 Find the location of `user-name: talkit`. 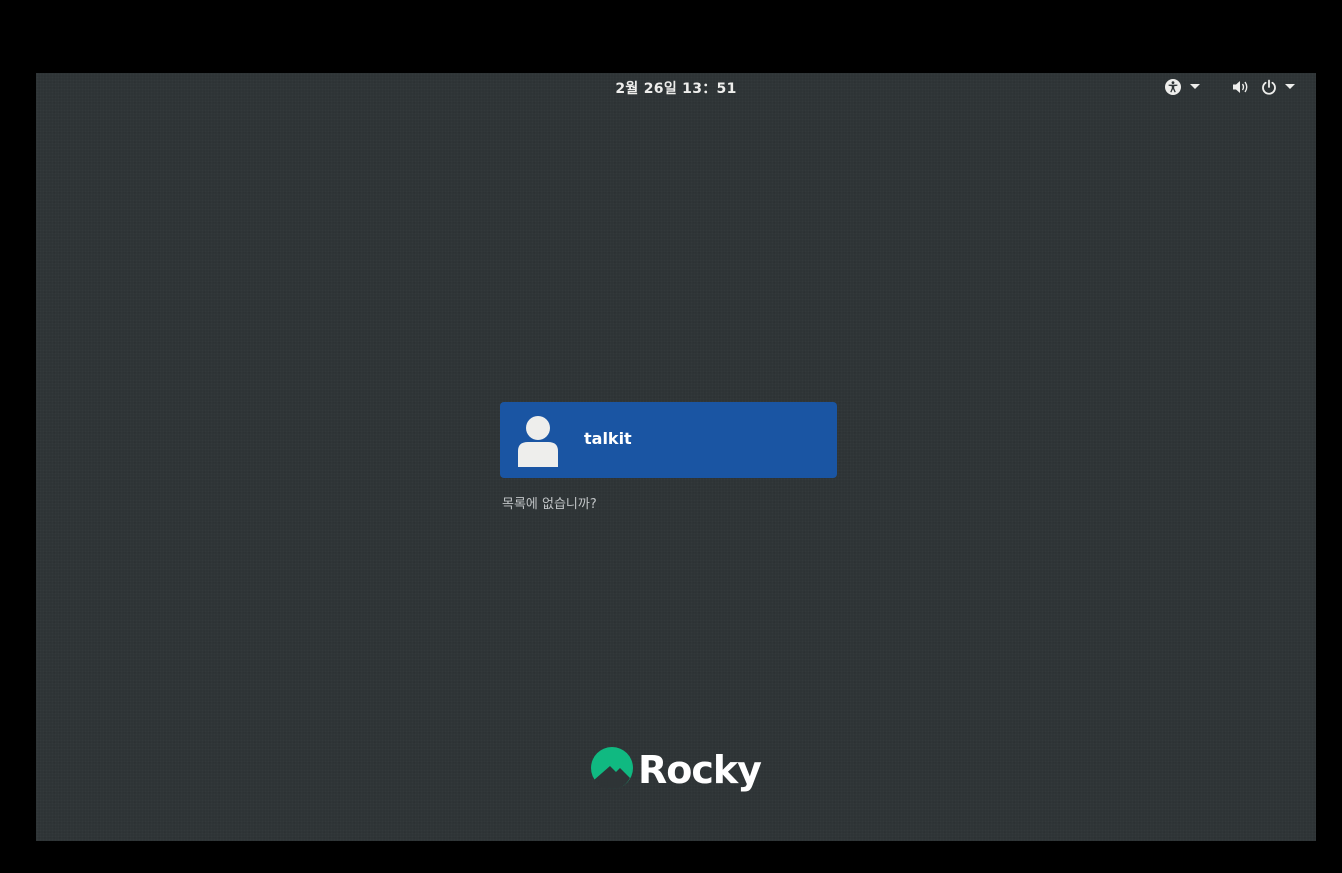

user-name: talkit is located at coordinates (608, 438).